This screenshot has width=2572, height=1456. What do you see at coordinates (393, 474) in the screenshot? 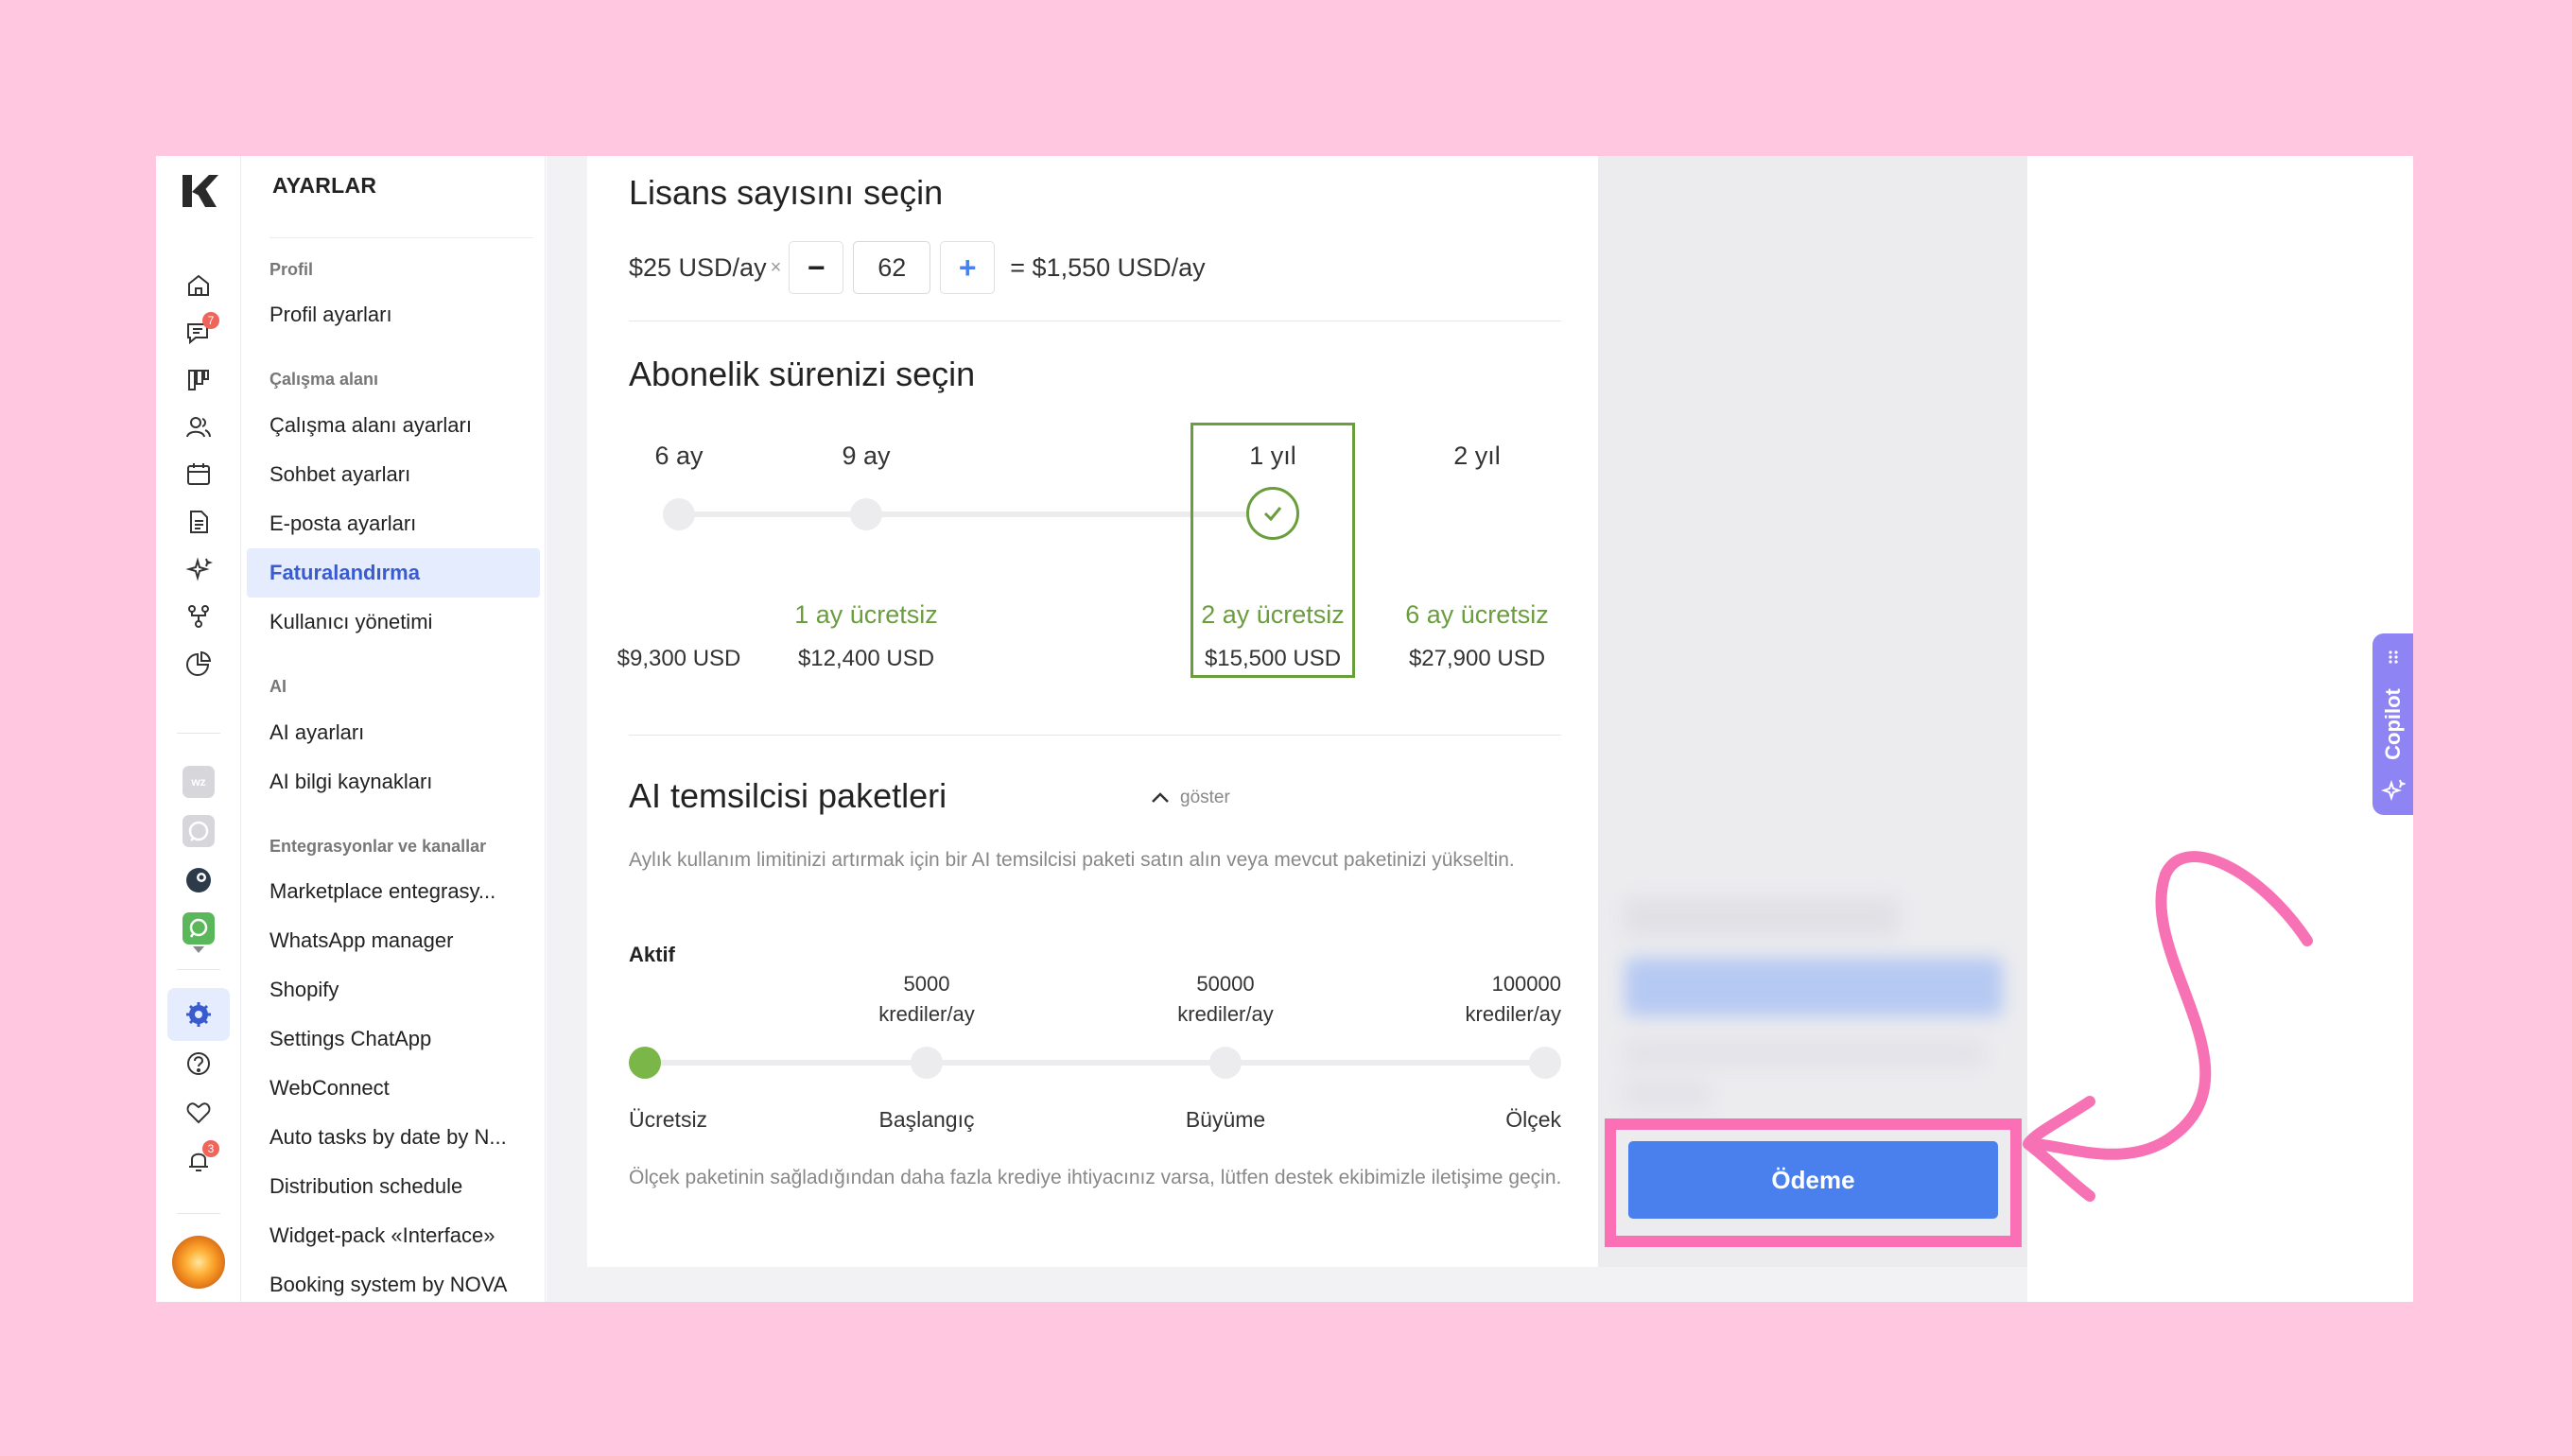
I see `sidebar-item-chat-settings: Sohbet ayarları` at bounding box center [393, 474].